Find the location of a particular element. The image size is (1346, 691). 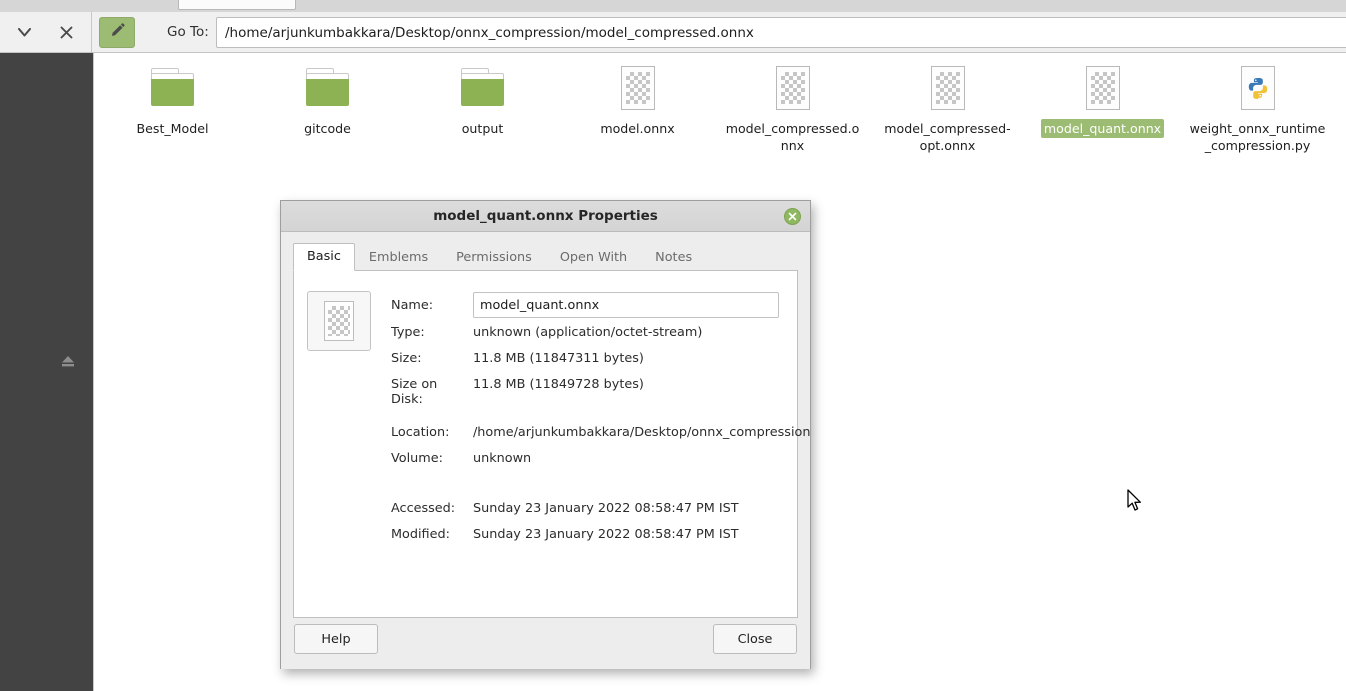

close-button: Close is located at coordinates (755, 639).